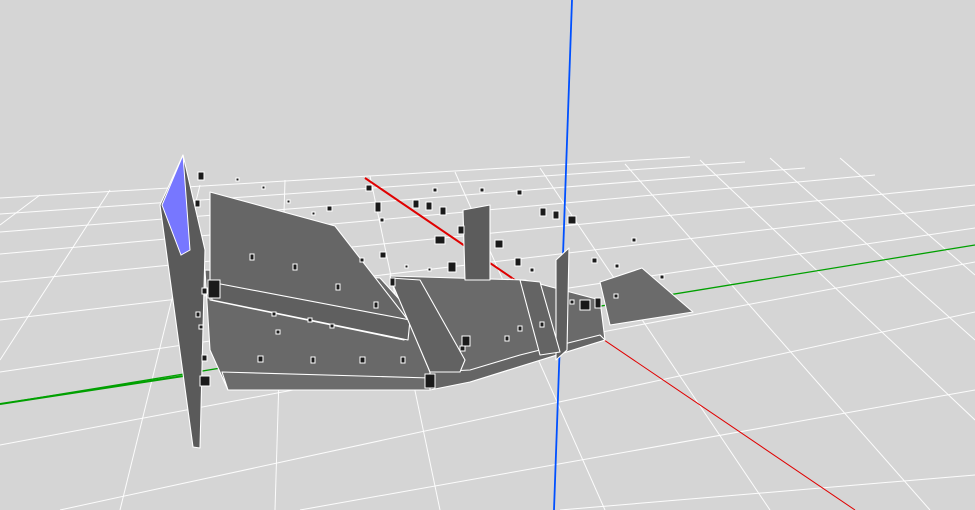  What do you see at coordinates (95, 389) in the screenshot?
I see `y-axis-line-bold` at bounding box center [95, 389].